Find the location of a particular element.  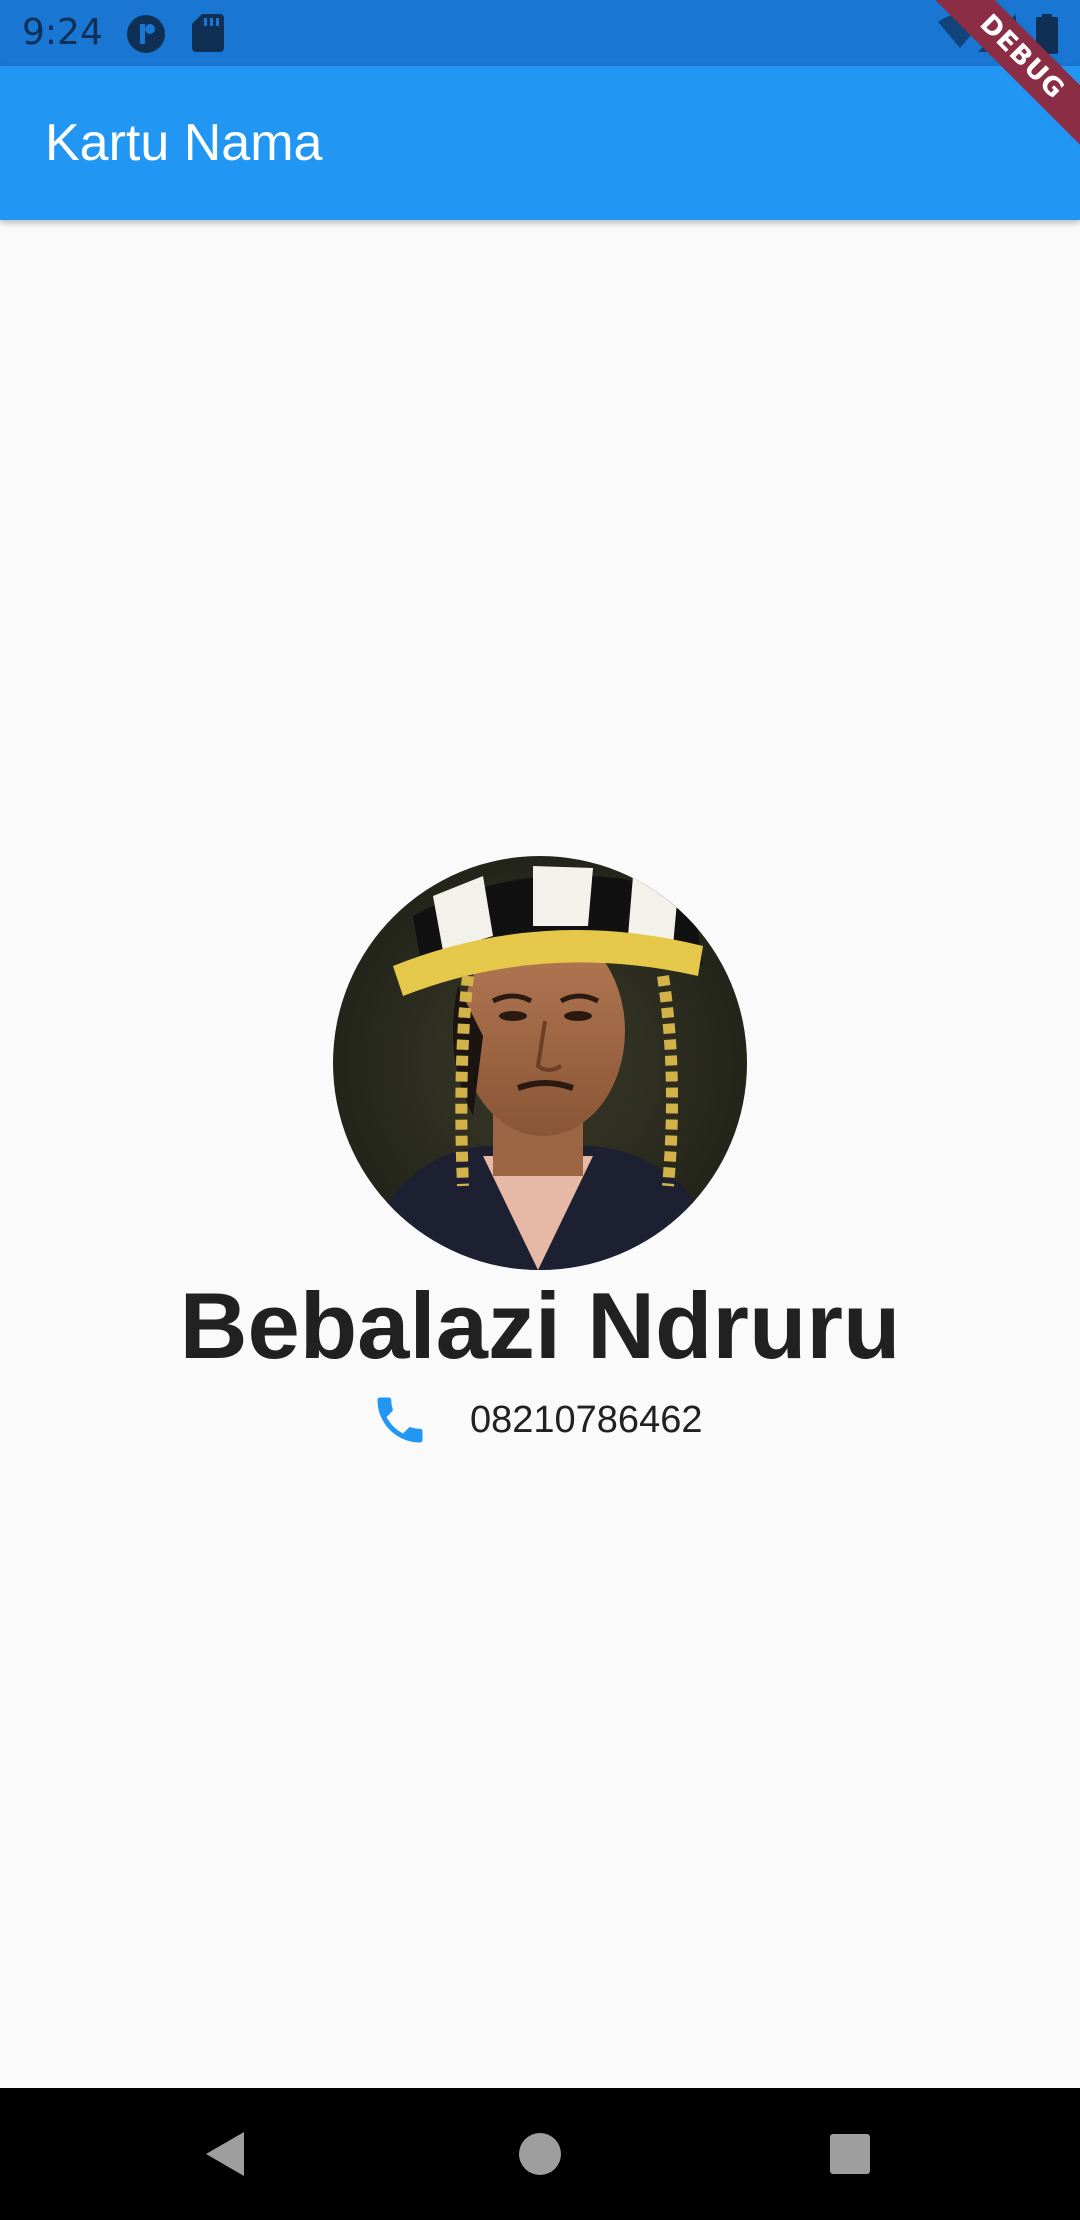

status-time: 9:24 is located at coordinates (62, 32).